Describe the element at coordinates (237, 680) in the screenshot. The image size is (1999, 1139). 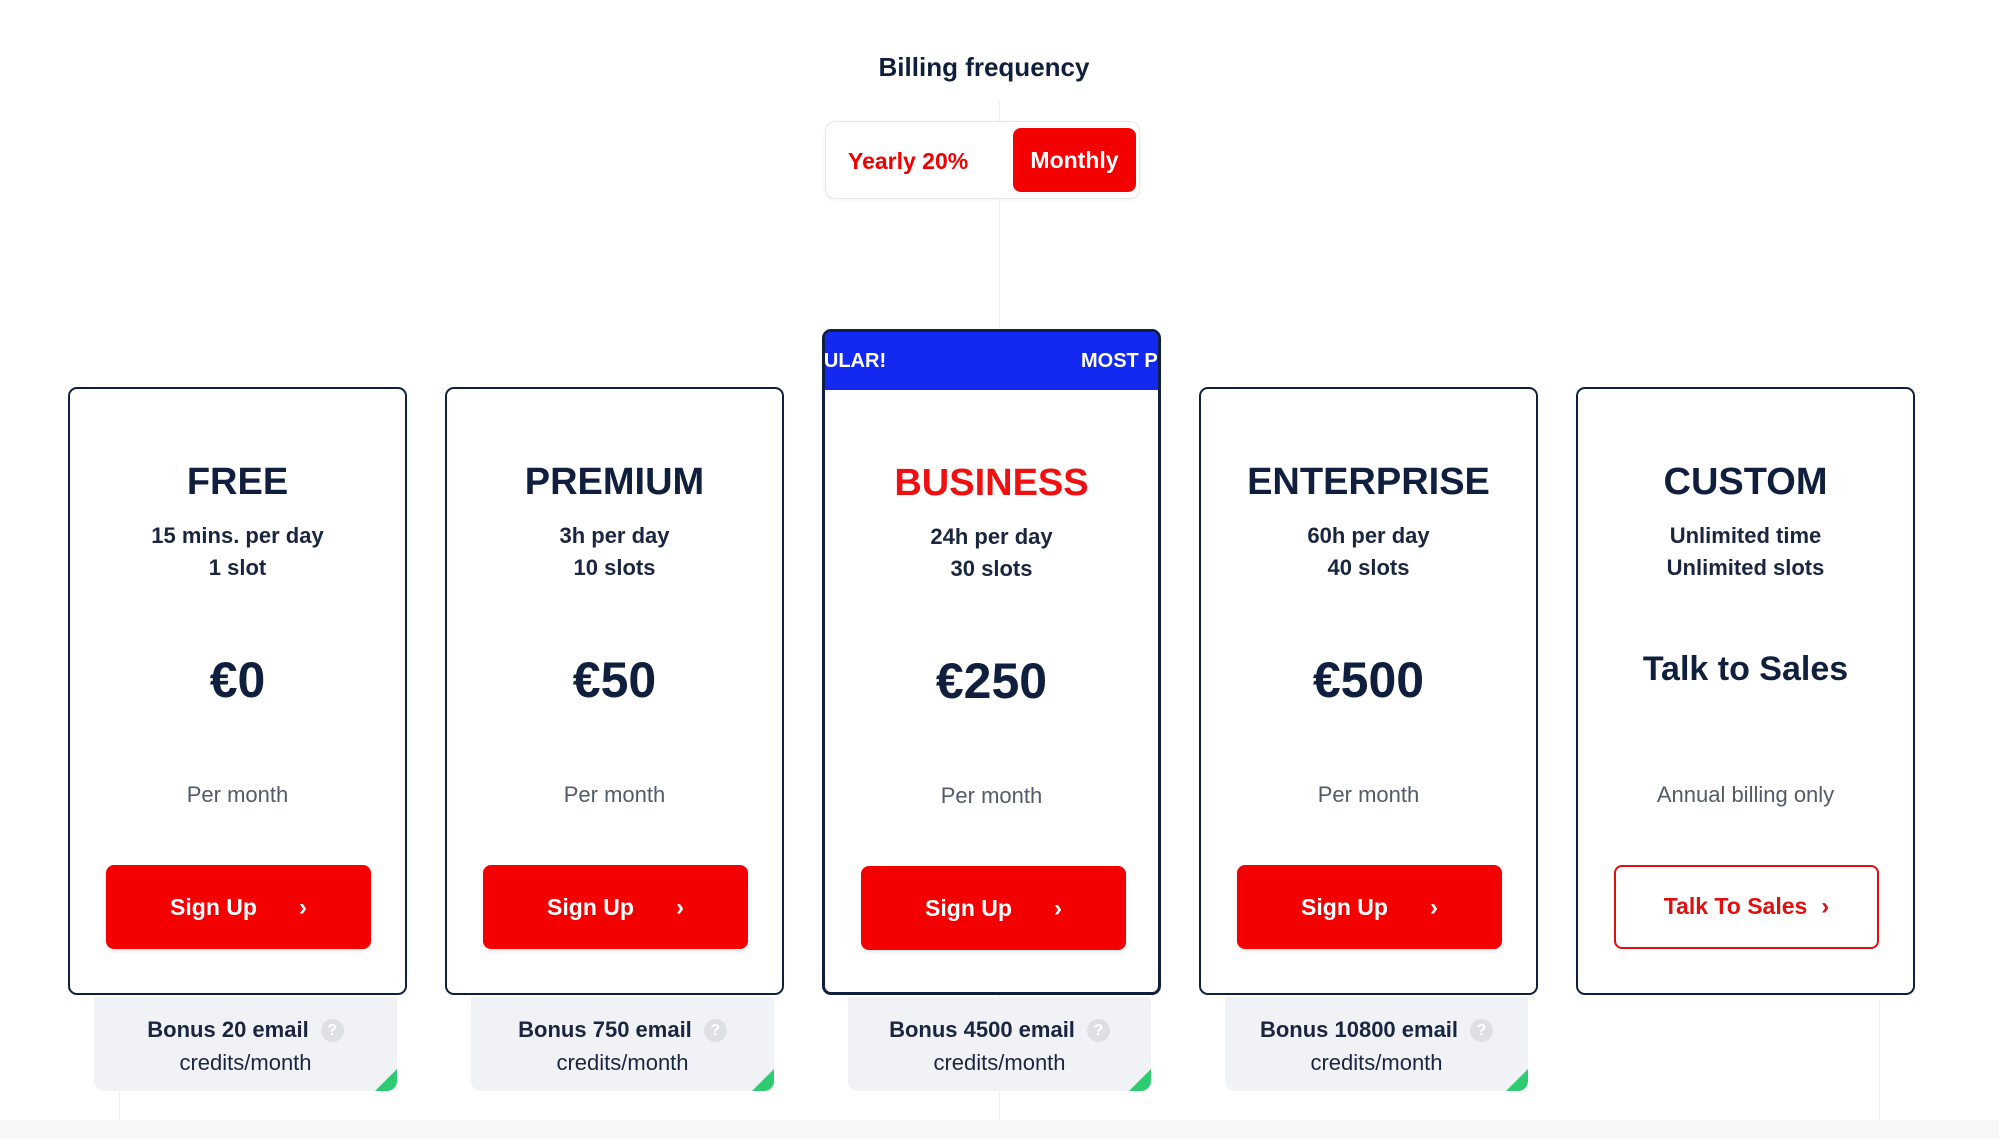
I see `plan-price: €0` at that location.